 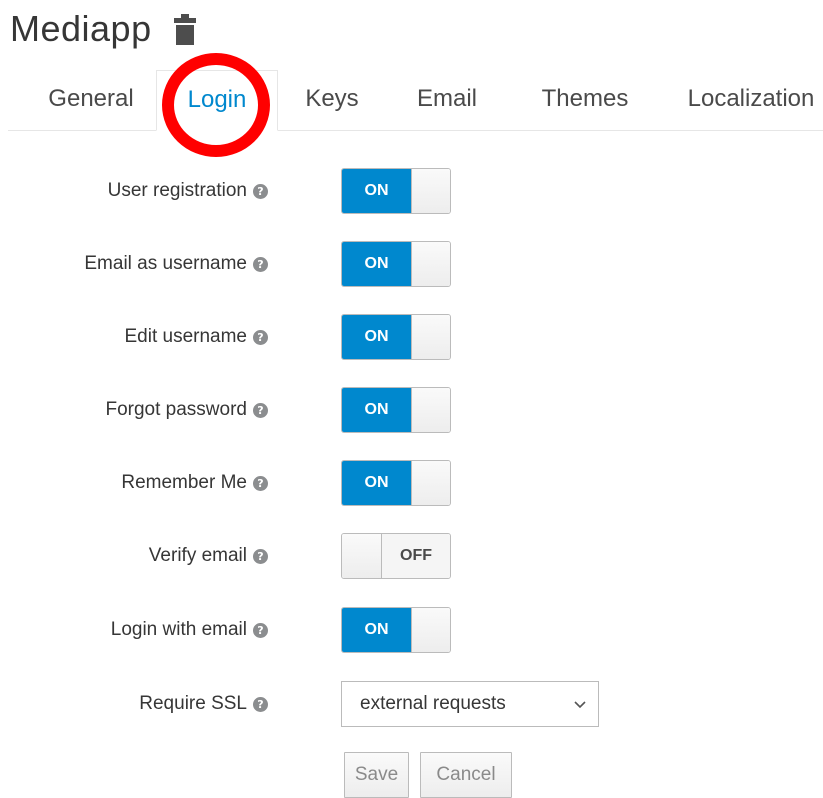 I want to click on setting-label: Require SSL?, so click(x=203, y=704).